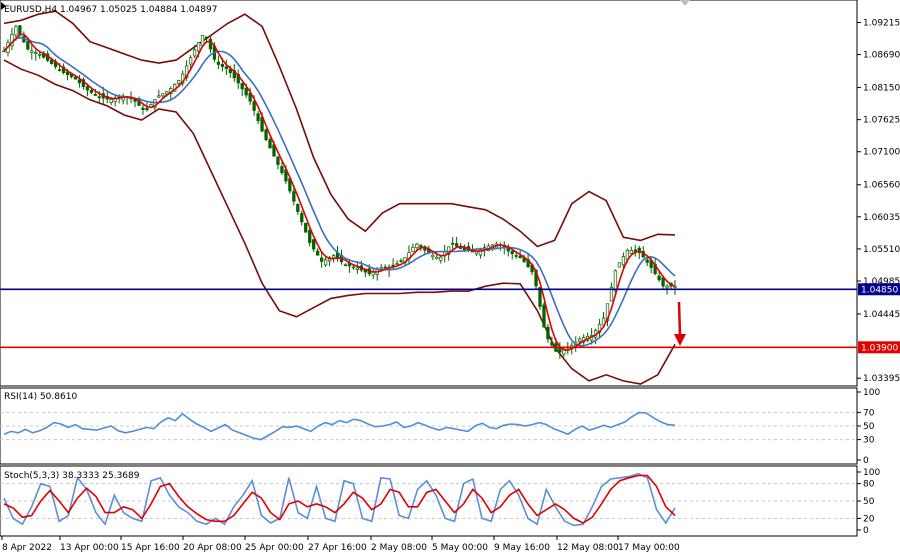 This screenshot has width=900, height=556. Describe the element at coordinates (869, 441) in the screenshot. I see `axis-tick-label: 30` at that location.